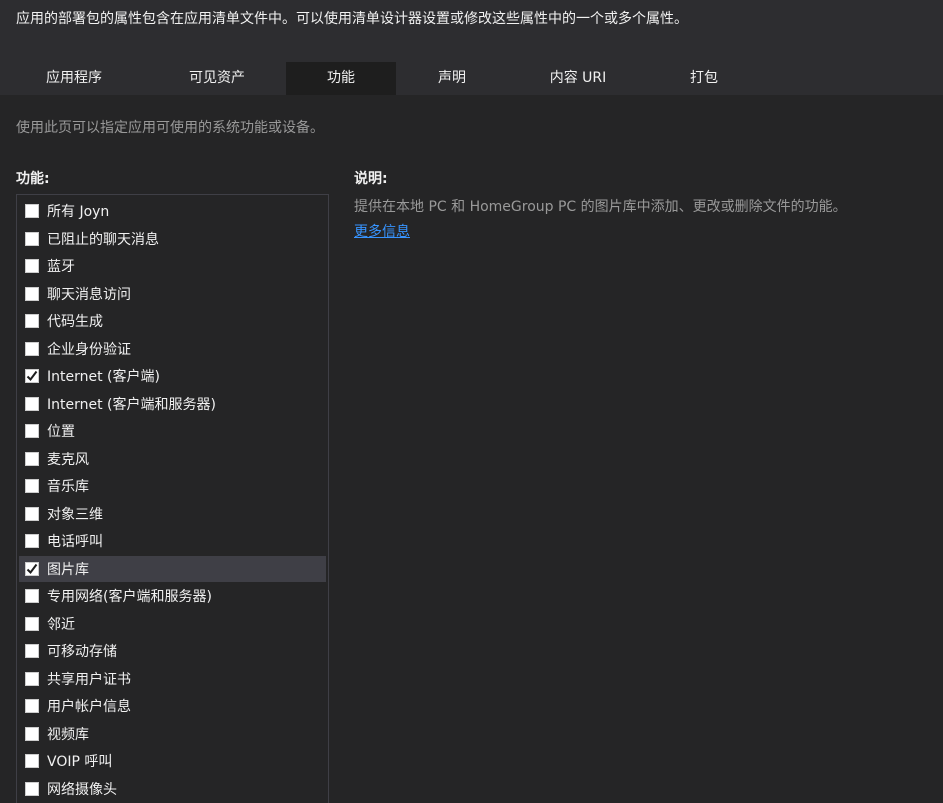 The height and width of the screenshot is (803, 943). What do you see at coordinates (75, 514) in the screenshot?
I see `capability-label: 对象三维` at bounding box center [75, 514].